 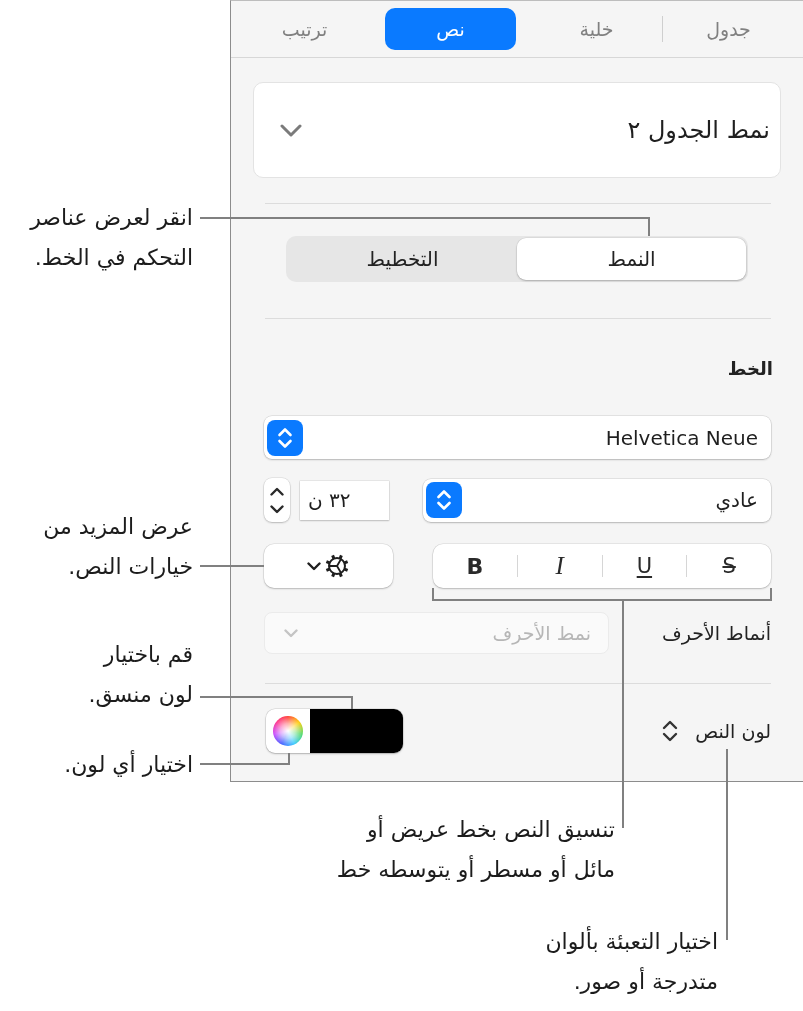 What do you see at coordinates (344, 500) in the screenshot?
I see `font-size-field: ٣٢ ن` at bounding box center [344, 500].